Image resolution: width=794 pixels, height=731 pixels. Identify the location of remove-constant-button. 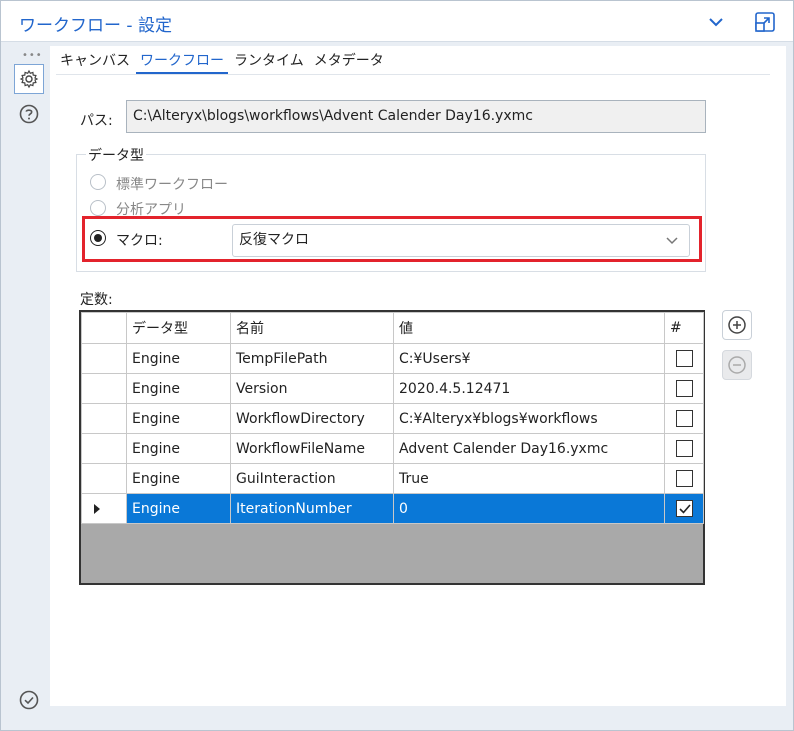
(737, 365).